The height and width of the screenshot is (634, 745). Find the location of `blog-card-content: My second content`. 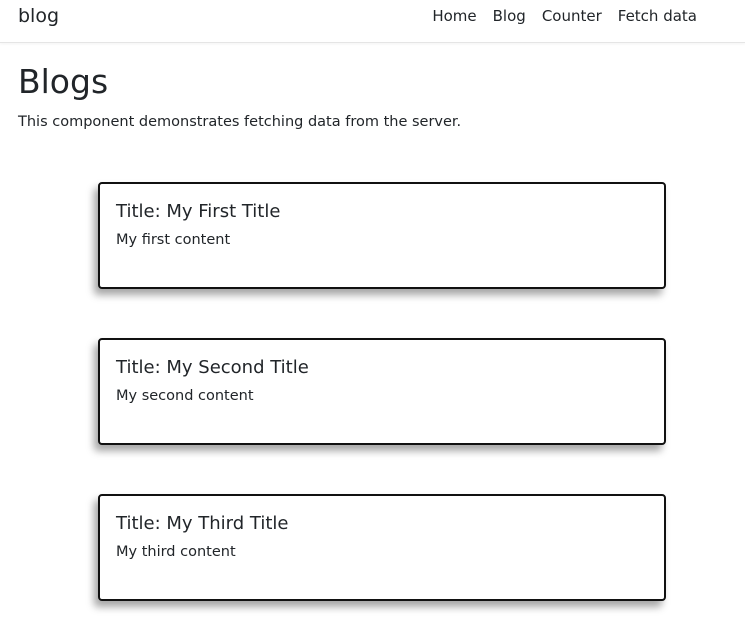

blog-card-content: My second content is located at coordinates (185, 396).